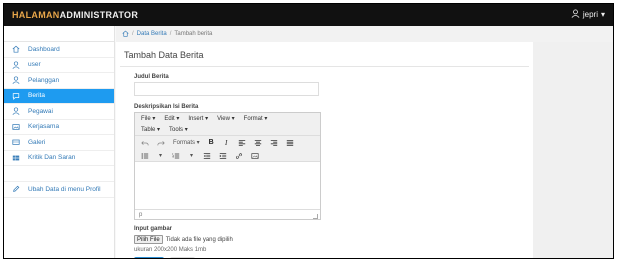 This screenshot has width=617, height=262. What do you see at coordinates (64, 189) in the screenshot?
I see `sidebar-item-label: Ubah Data di menu Profil` at bounding box center [64, 189].